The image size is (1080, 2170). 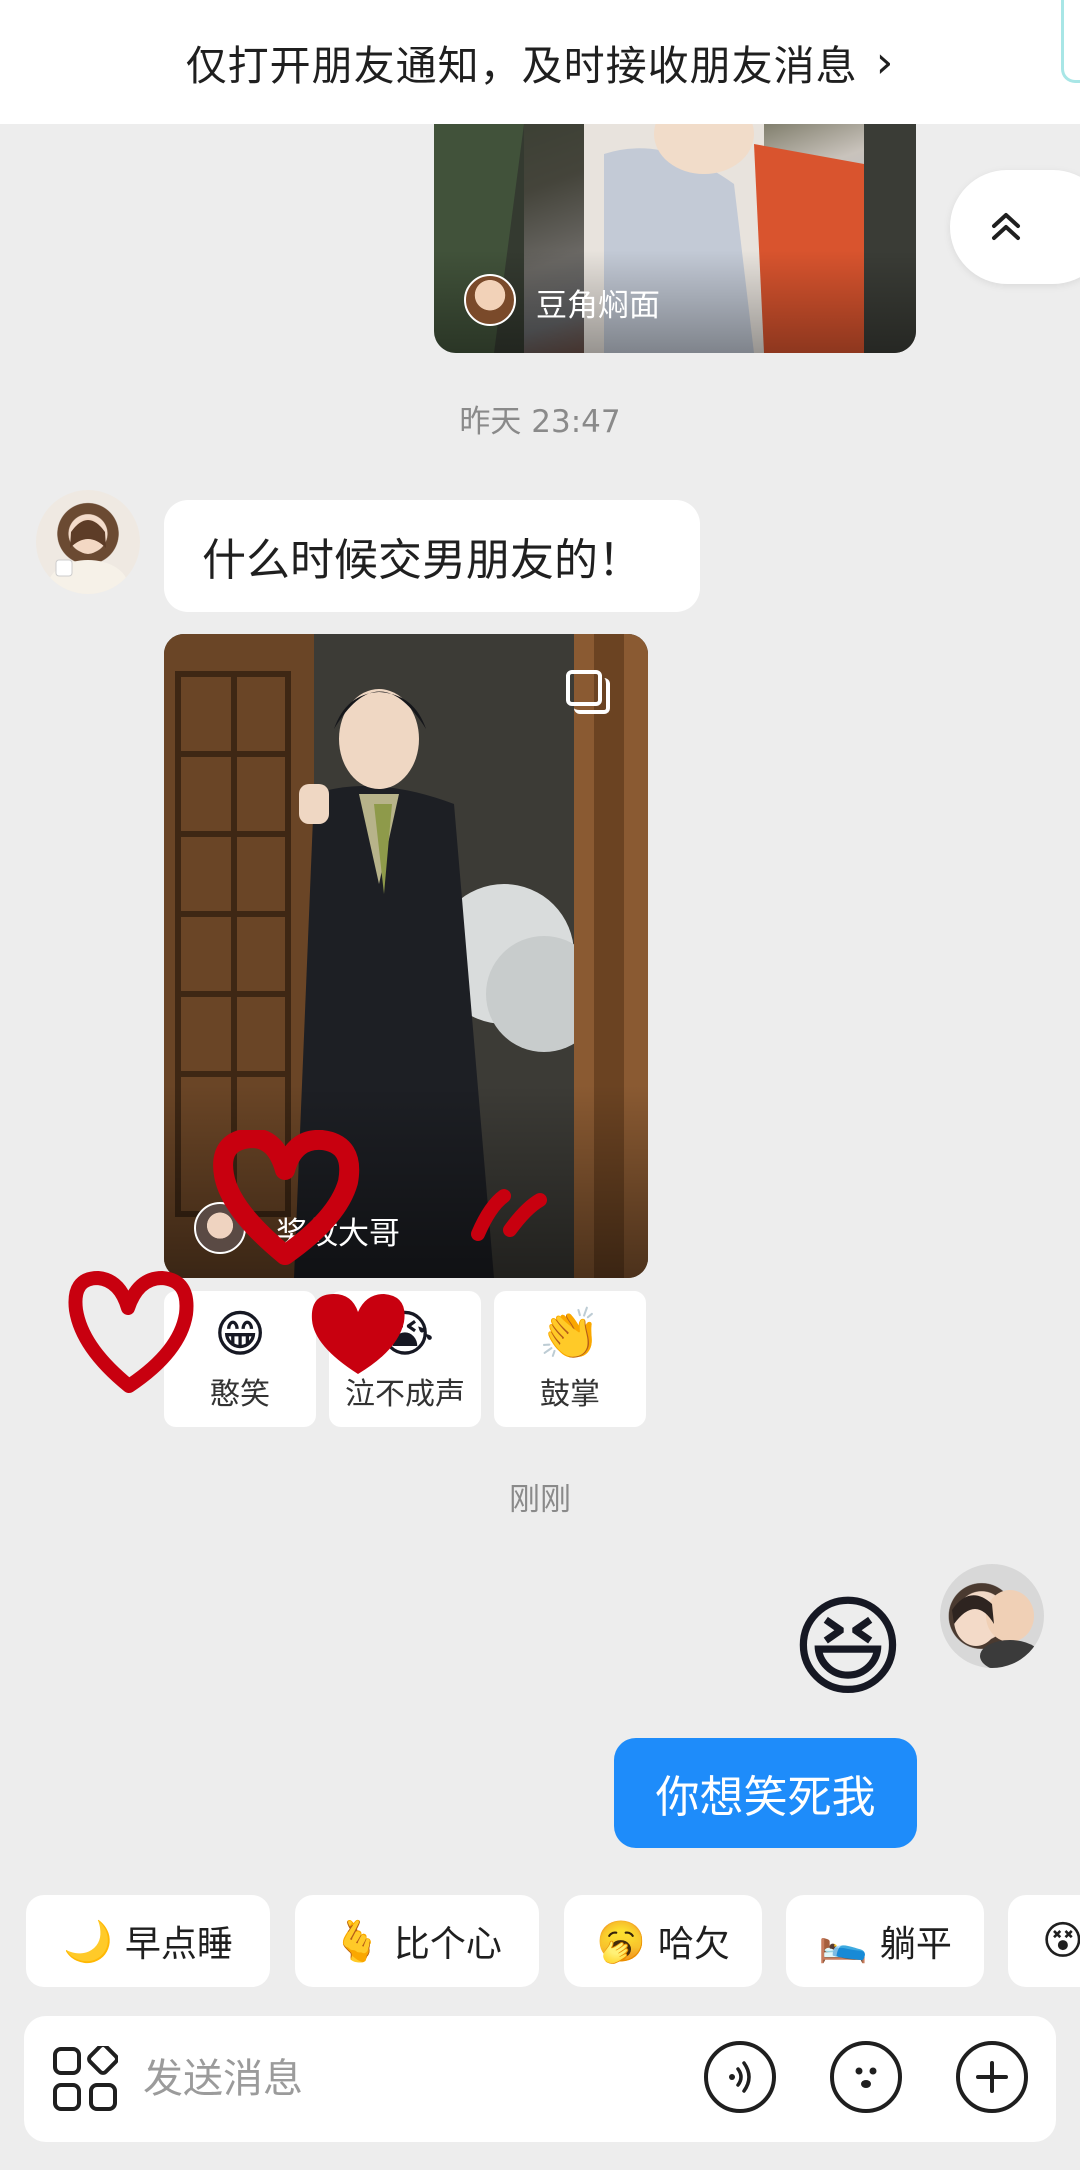 I want to click on quick-reply-chip: 🌙 早点睡, so click(x=148, y=1941).